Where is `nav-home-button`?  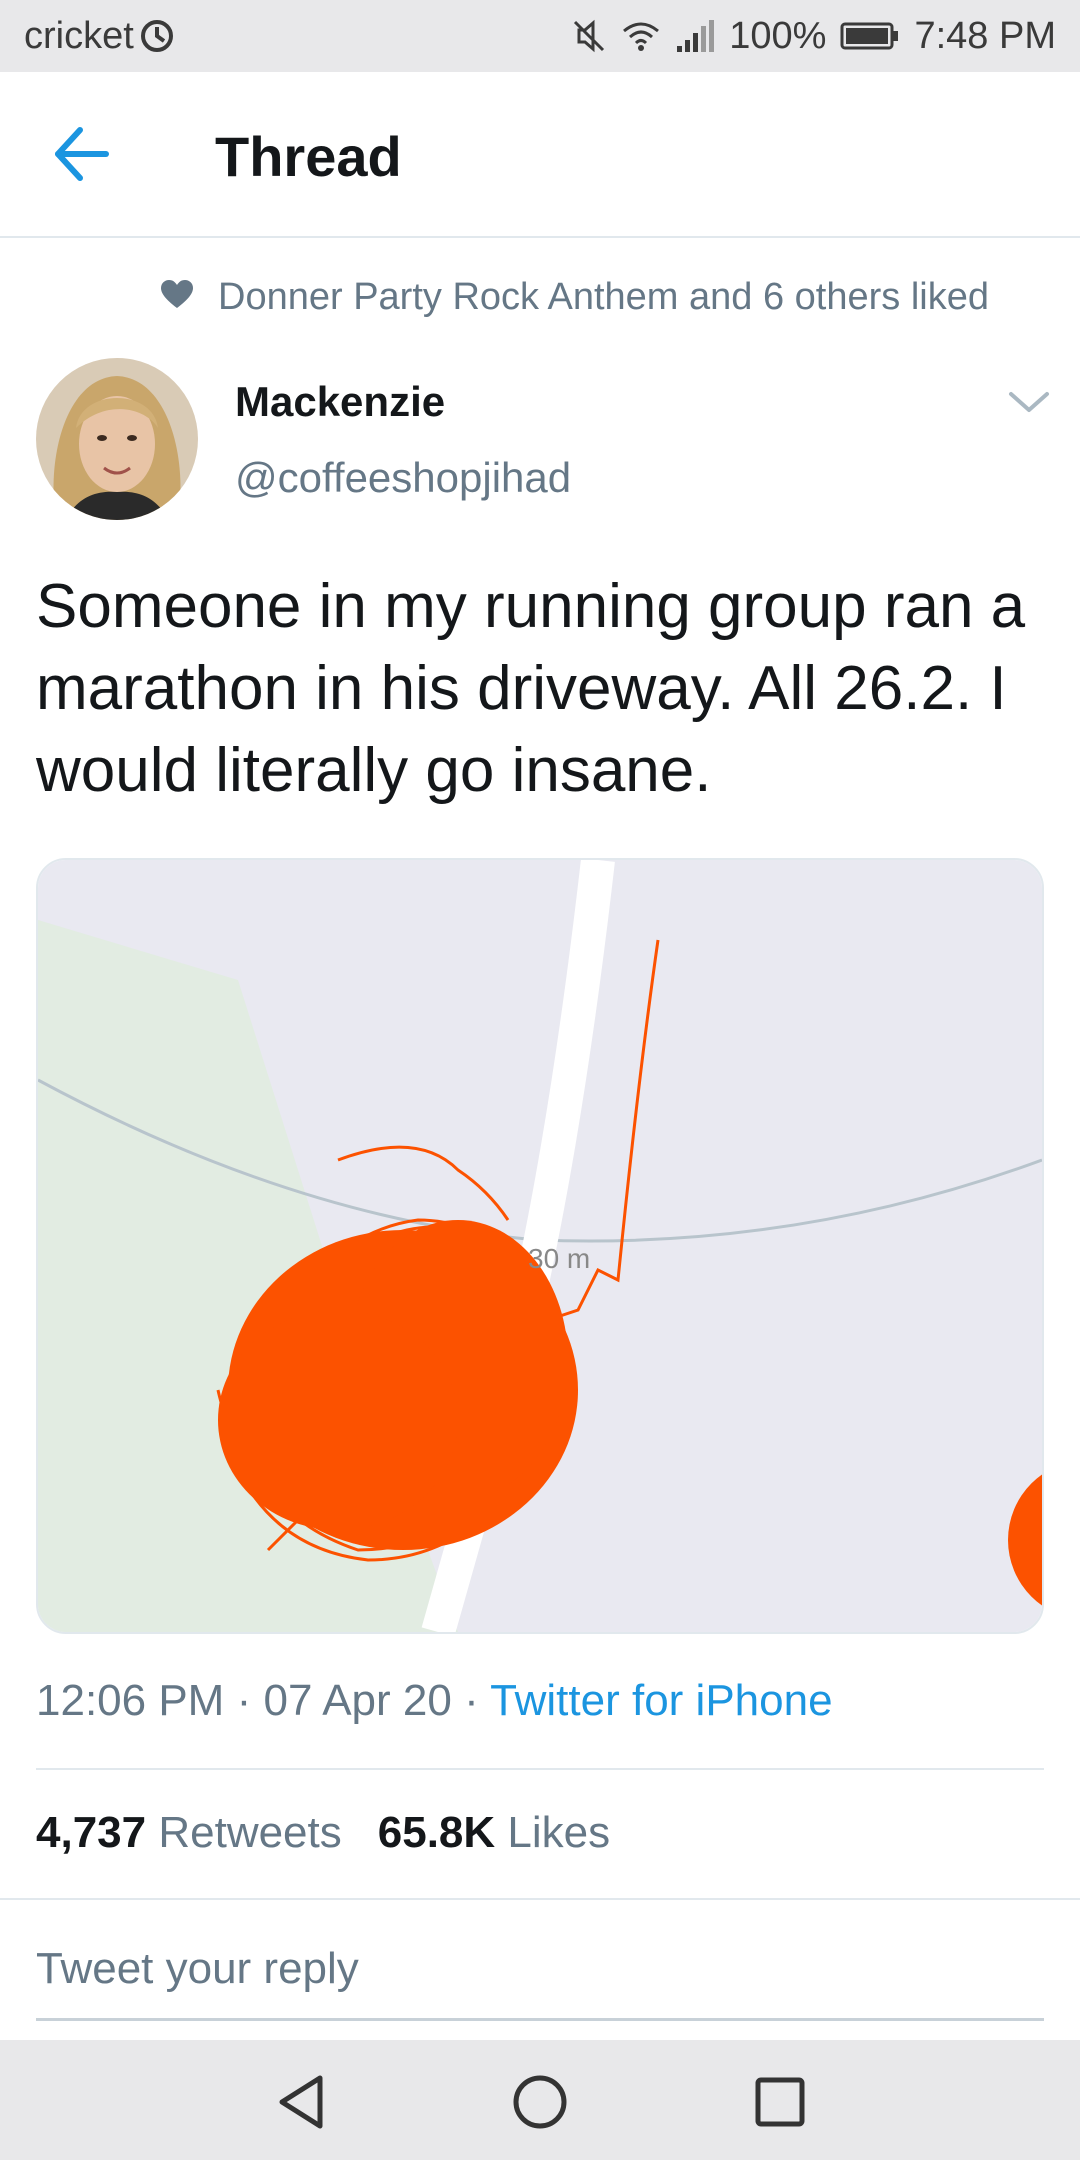
nav-home-button is located at coordinates (540, 2102).